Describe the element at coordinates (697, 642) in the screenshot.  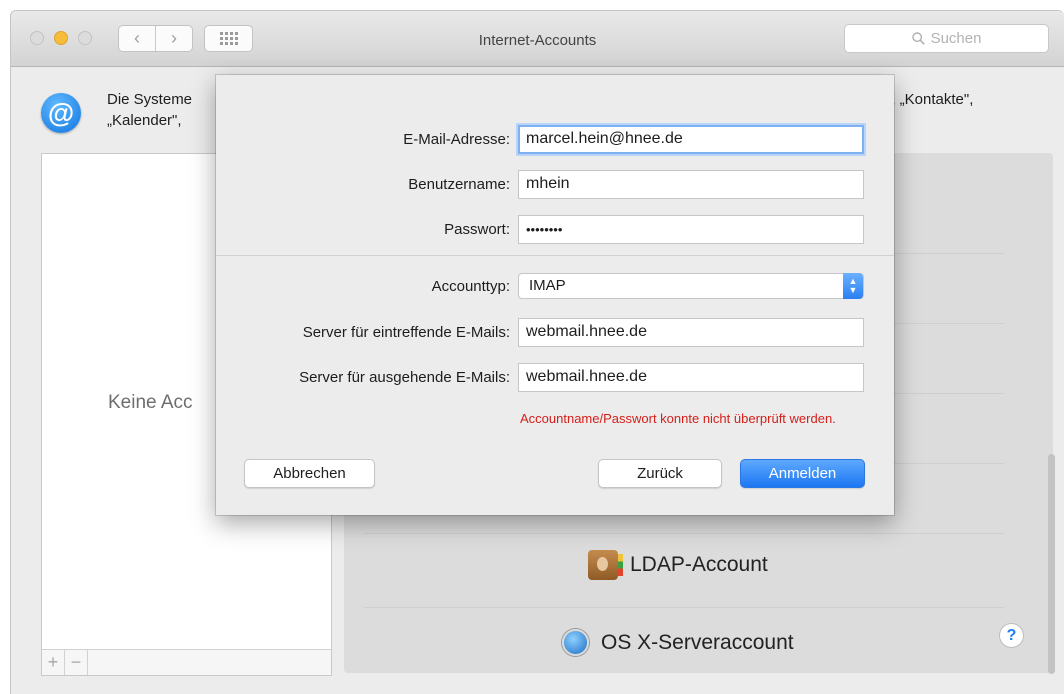
I see `provider-label: OS X-Serveraccount` at that location.